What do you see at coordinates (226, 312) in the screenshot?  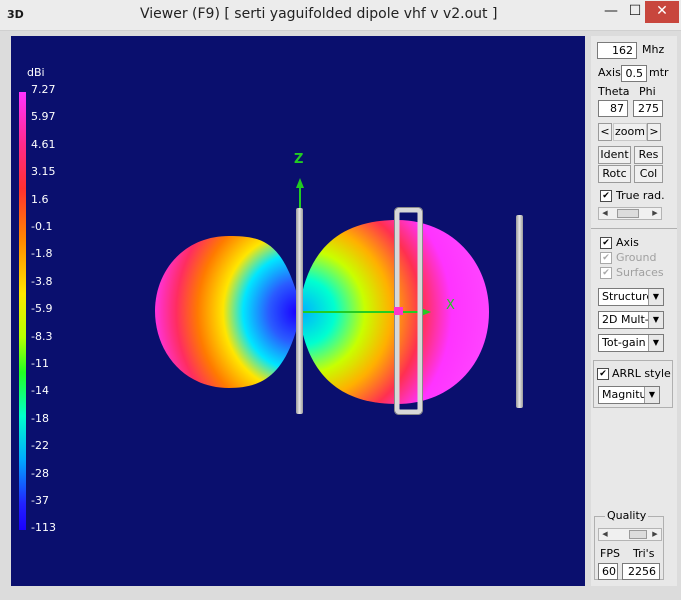 I see `left-lobe` at bounding box center [226, 312].